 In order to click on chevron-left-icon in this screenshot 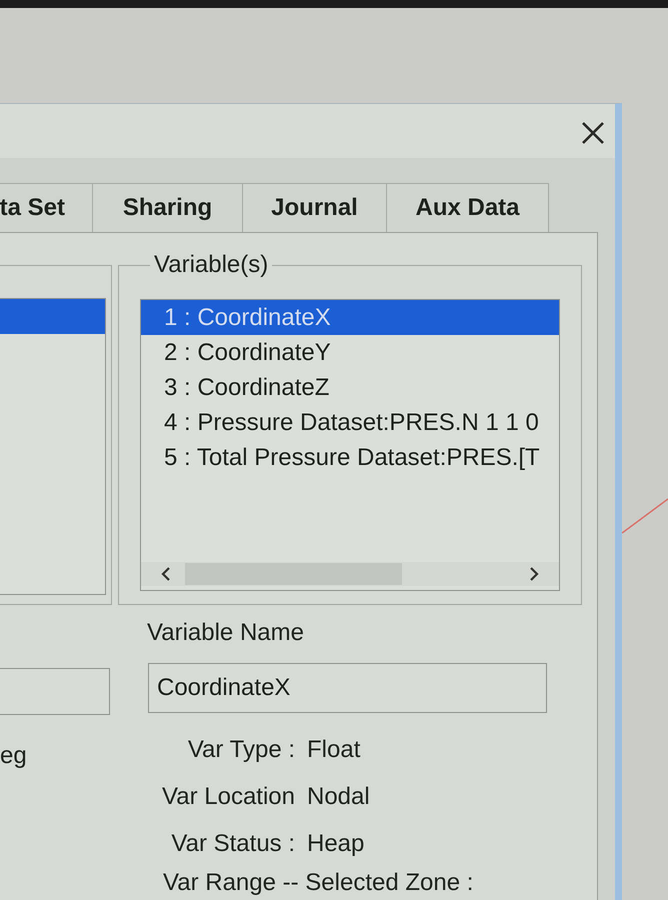, I will do `click(166, 574)`.